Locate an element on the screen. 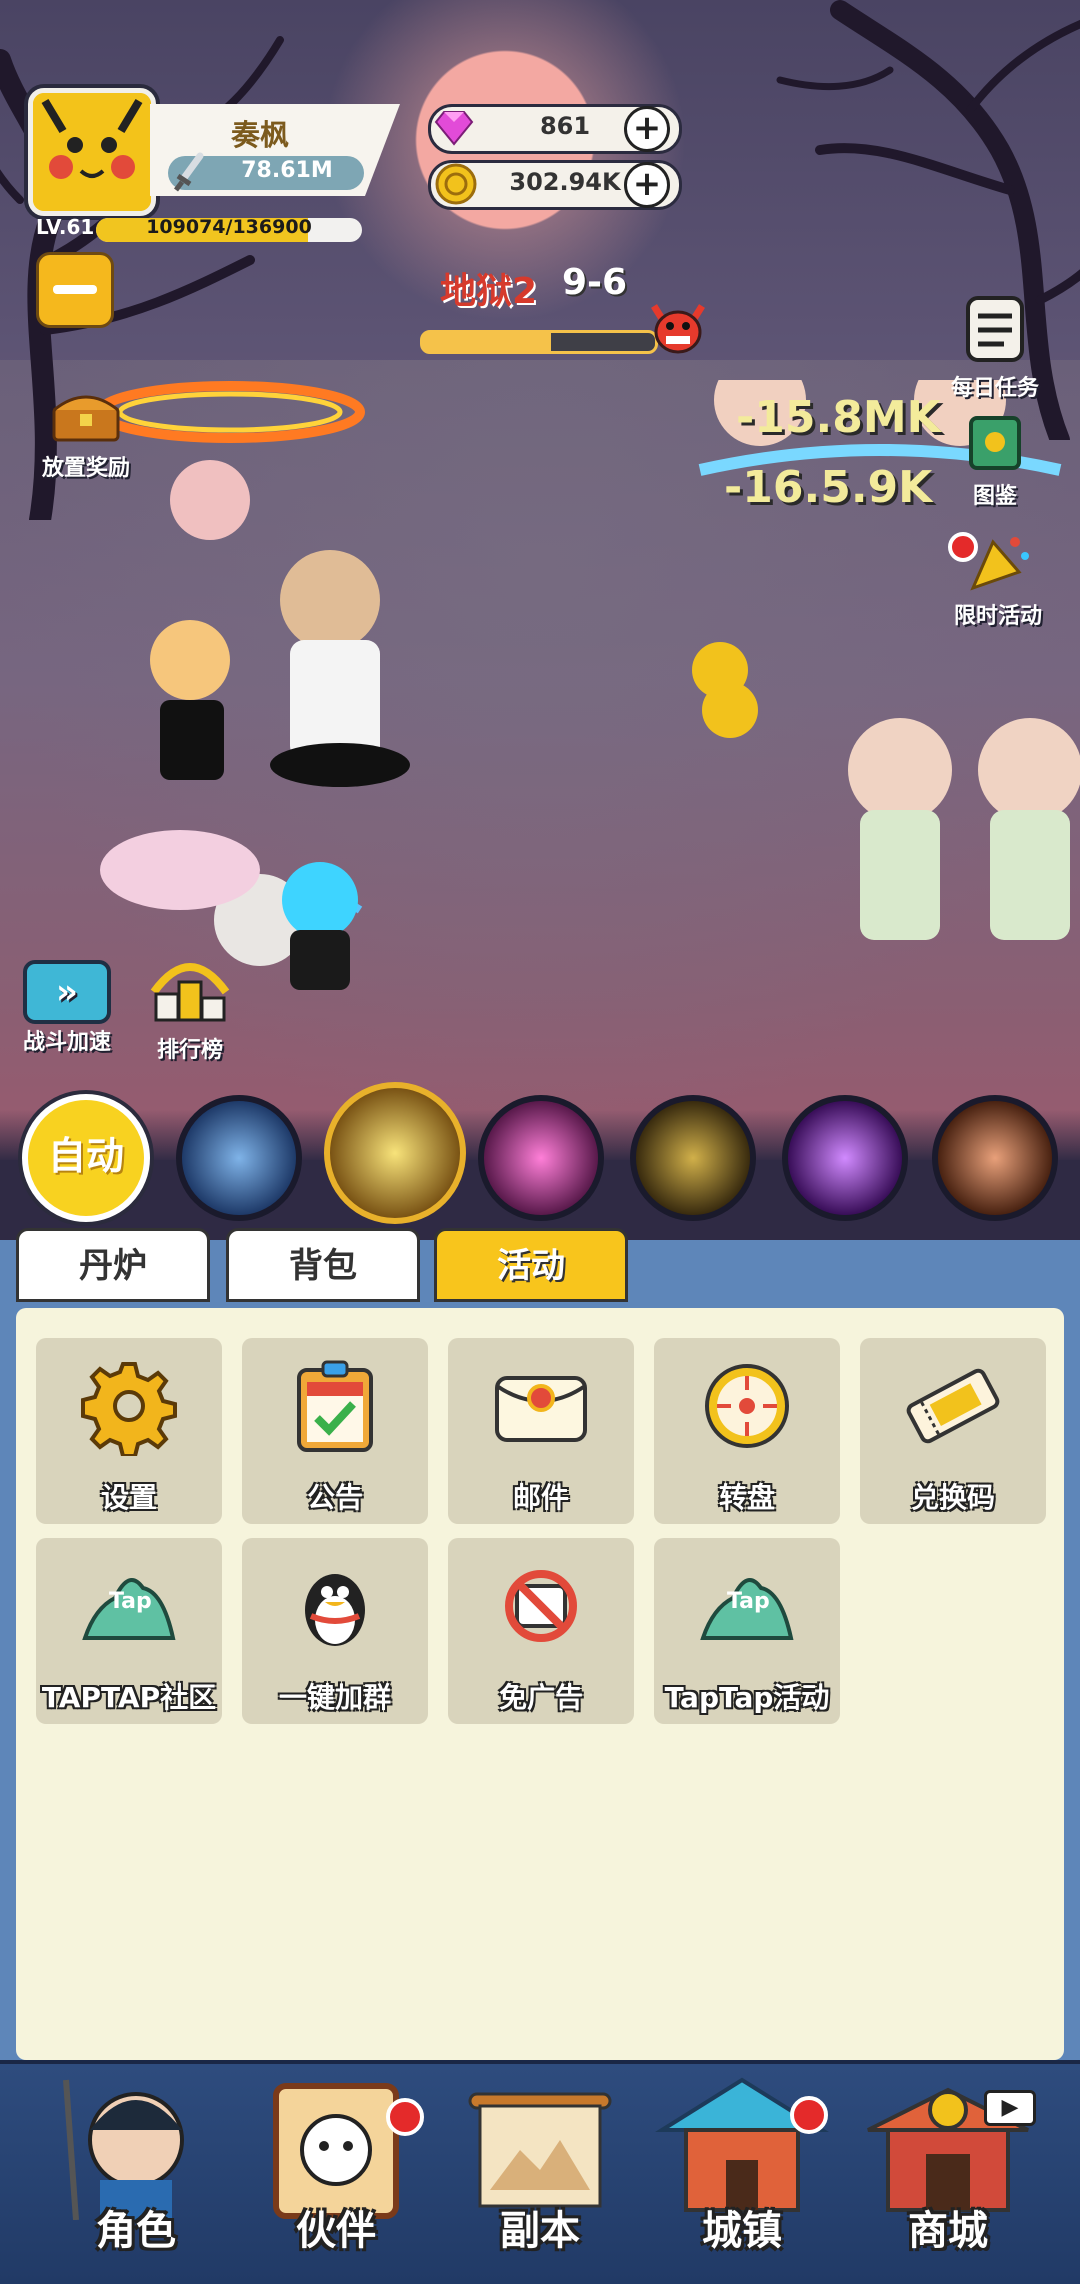 The height and width of the screenshot is (2284, 1080). wheel-icon is located at coordinates (747, 1406).